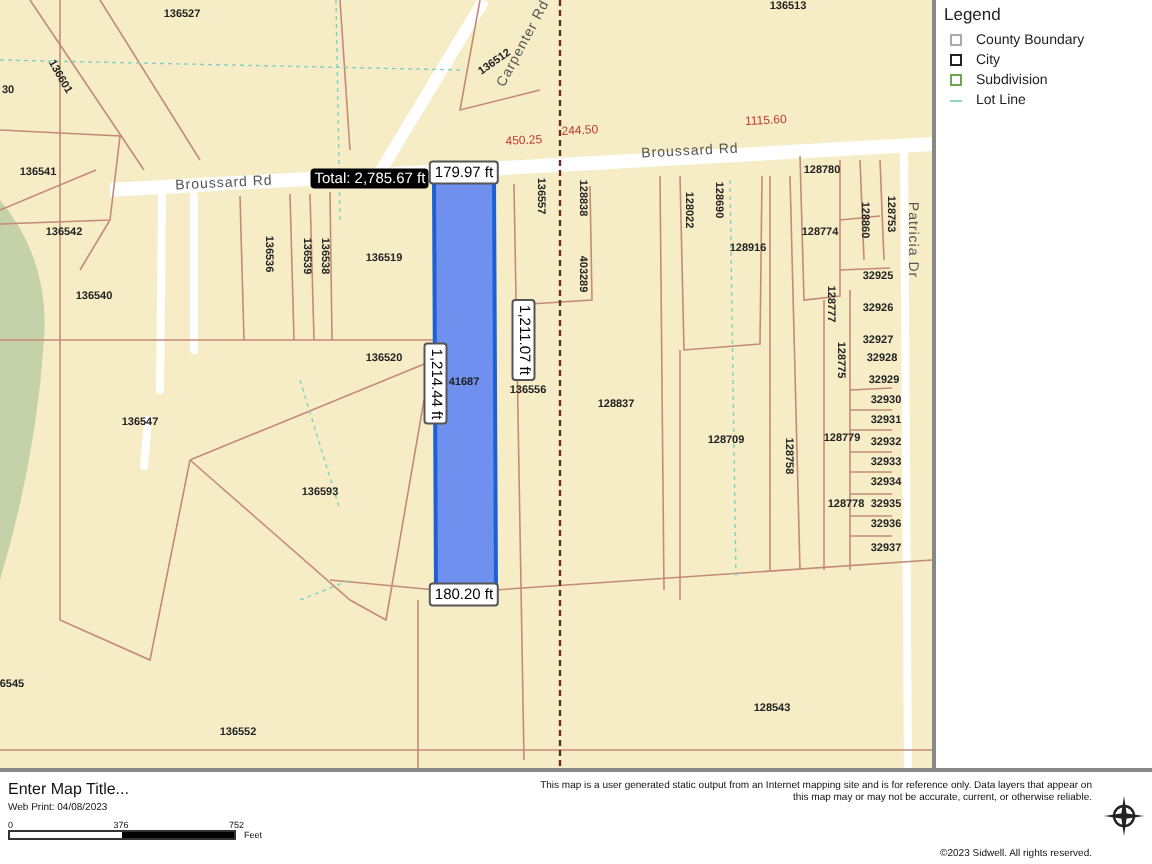 The image size is (1152, 864). What do you see at coordinates (956, 100) in the screenshot?
I see `lot-line-swatch-icon` at bounding box center [956, 100].